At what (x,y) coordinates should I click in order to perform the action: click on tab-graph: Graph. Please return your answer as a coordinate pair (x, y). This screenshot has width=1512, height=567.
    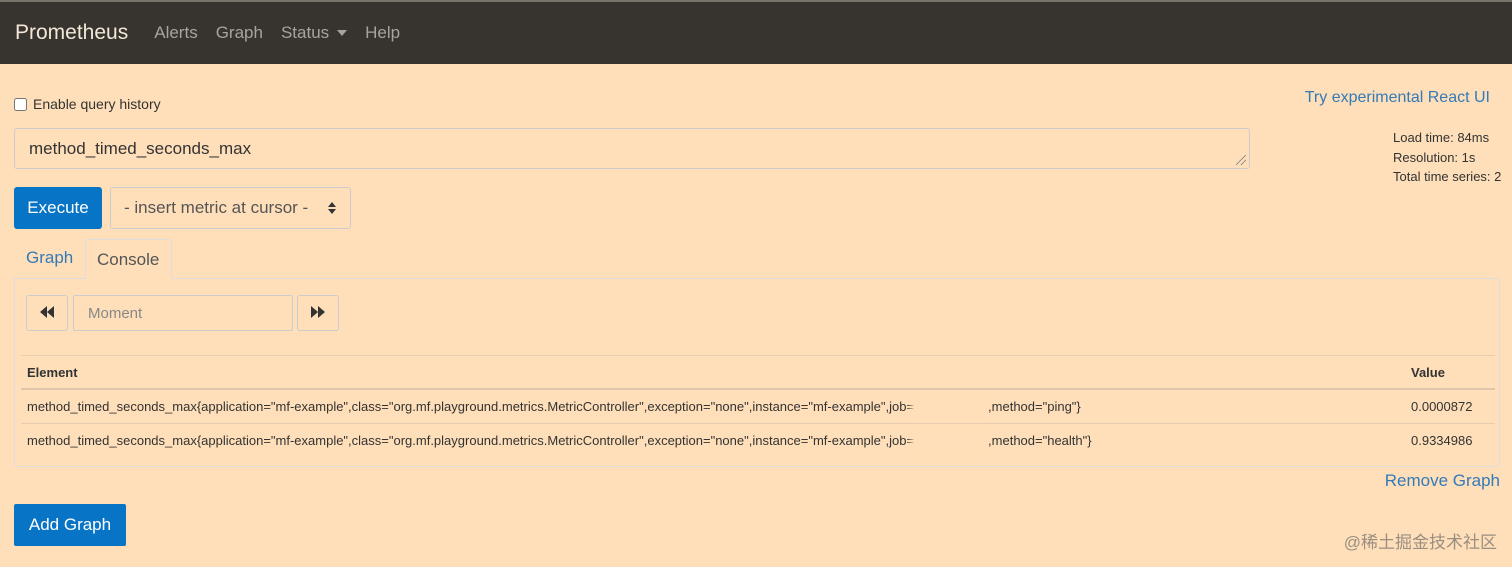
    Looking at the image, I should click on (49, 258).